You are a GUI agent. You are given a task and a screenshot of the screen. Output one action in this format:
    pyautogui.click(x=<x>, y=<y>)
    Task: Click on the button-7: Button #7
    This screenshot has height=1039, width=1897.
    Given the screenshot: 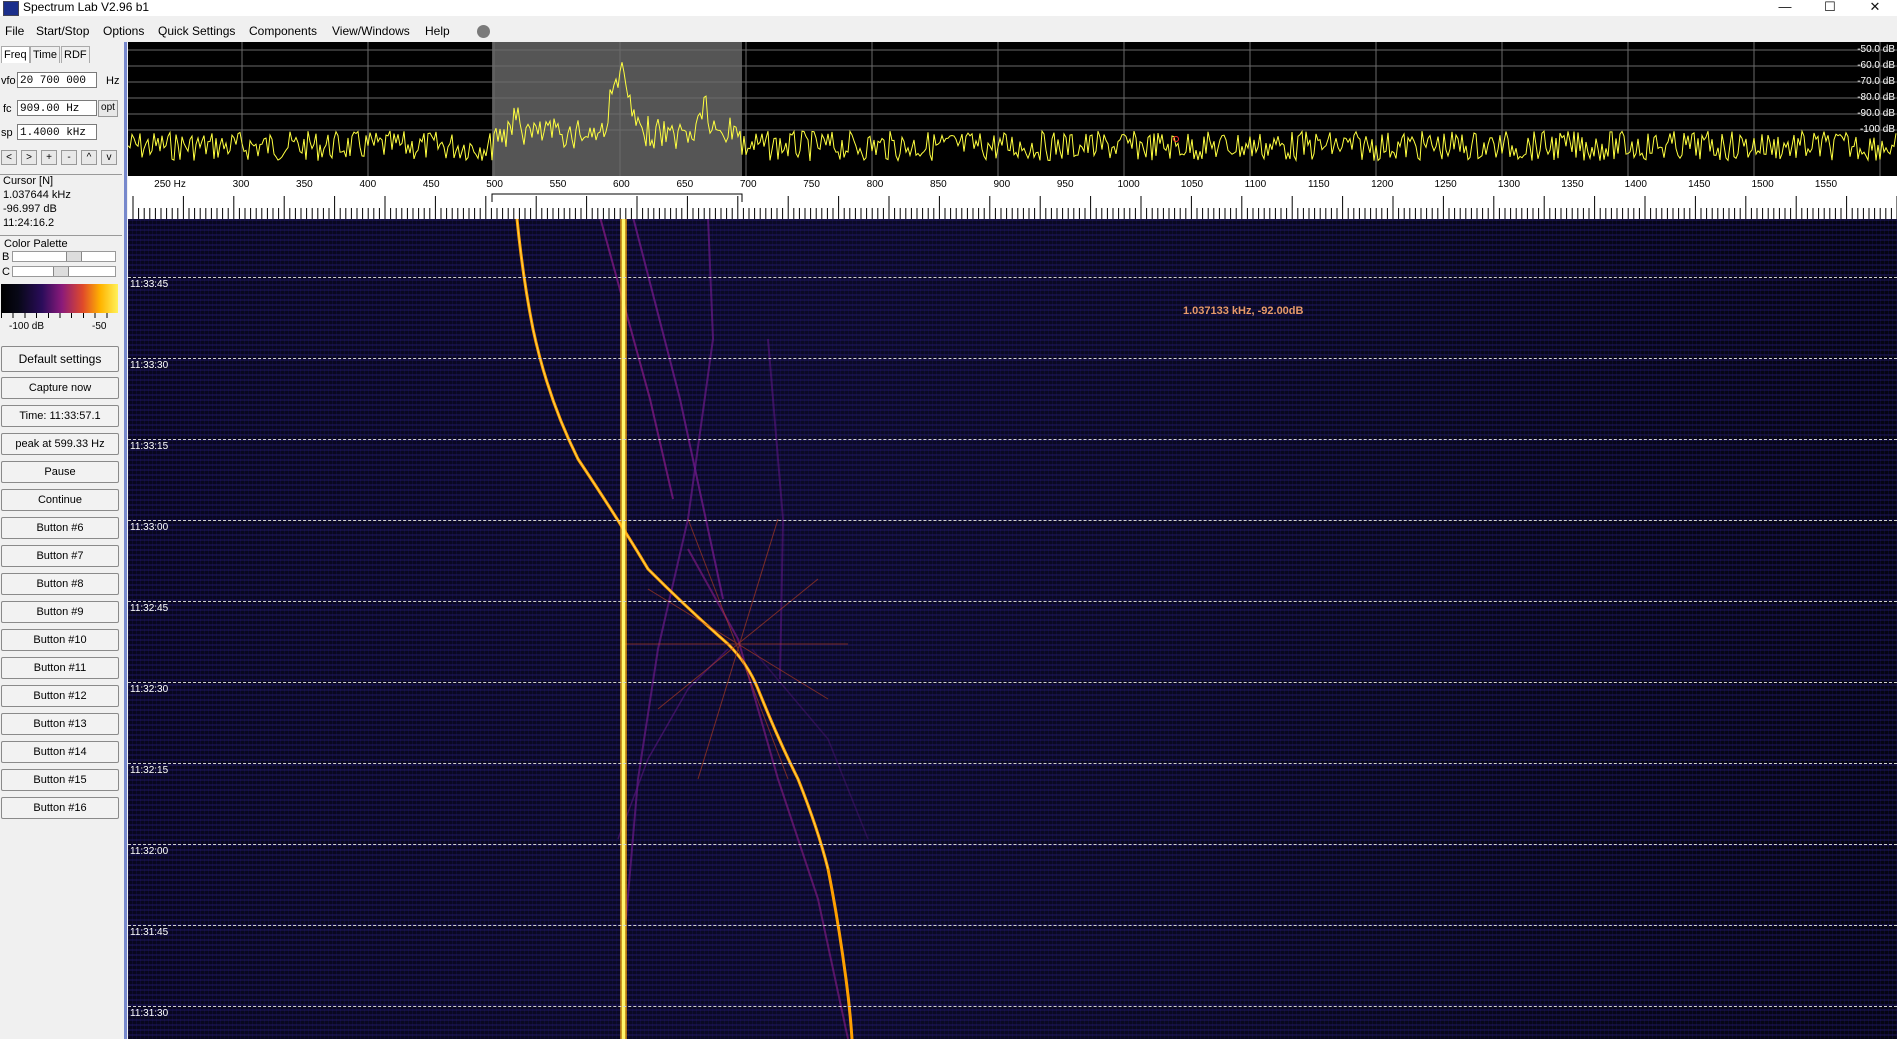 What is the action you would take?
    pyautogui.click(x=60, y=556)
    